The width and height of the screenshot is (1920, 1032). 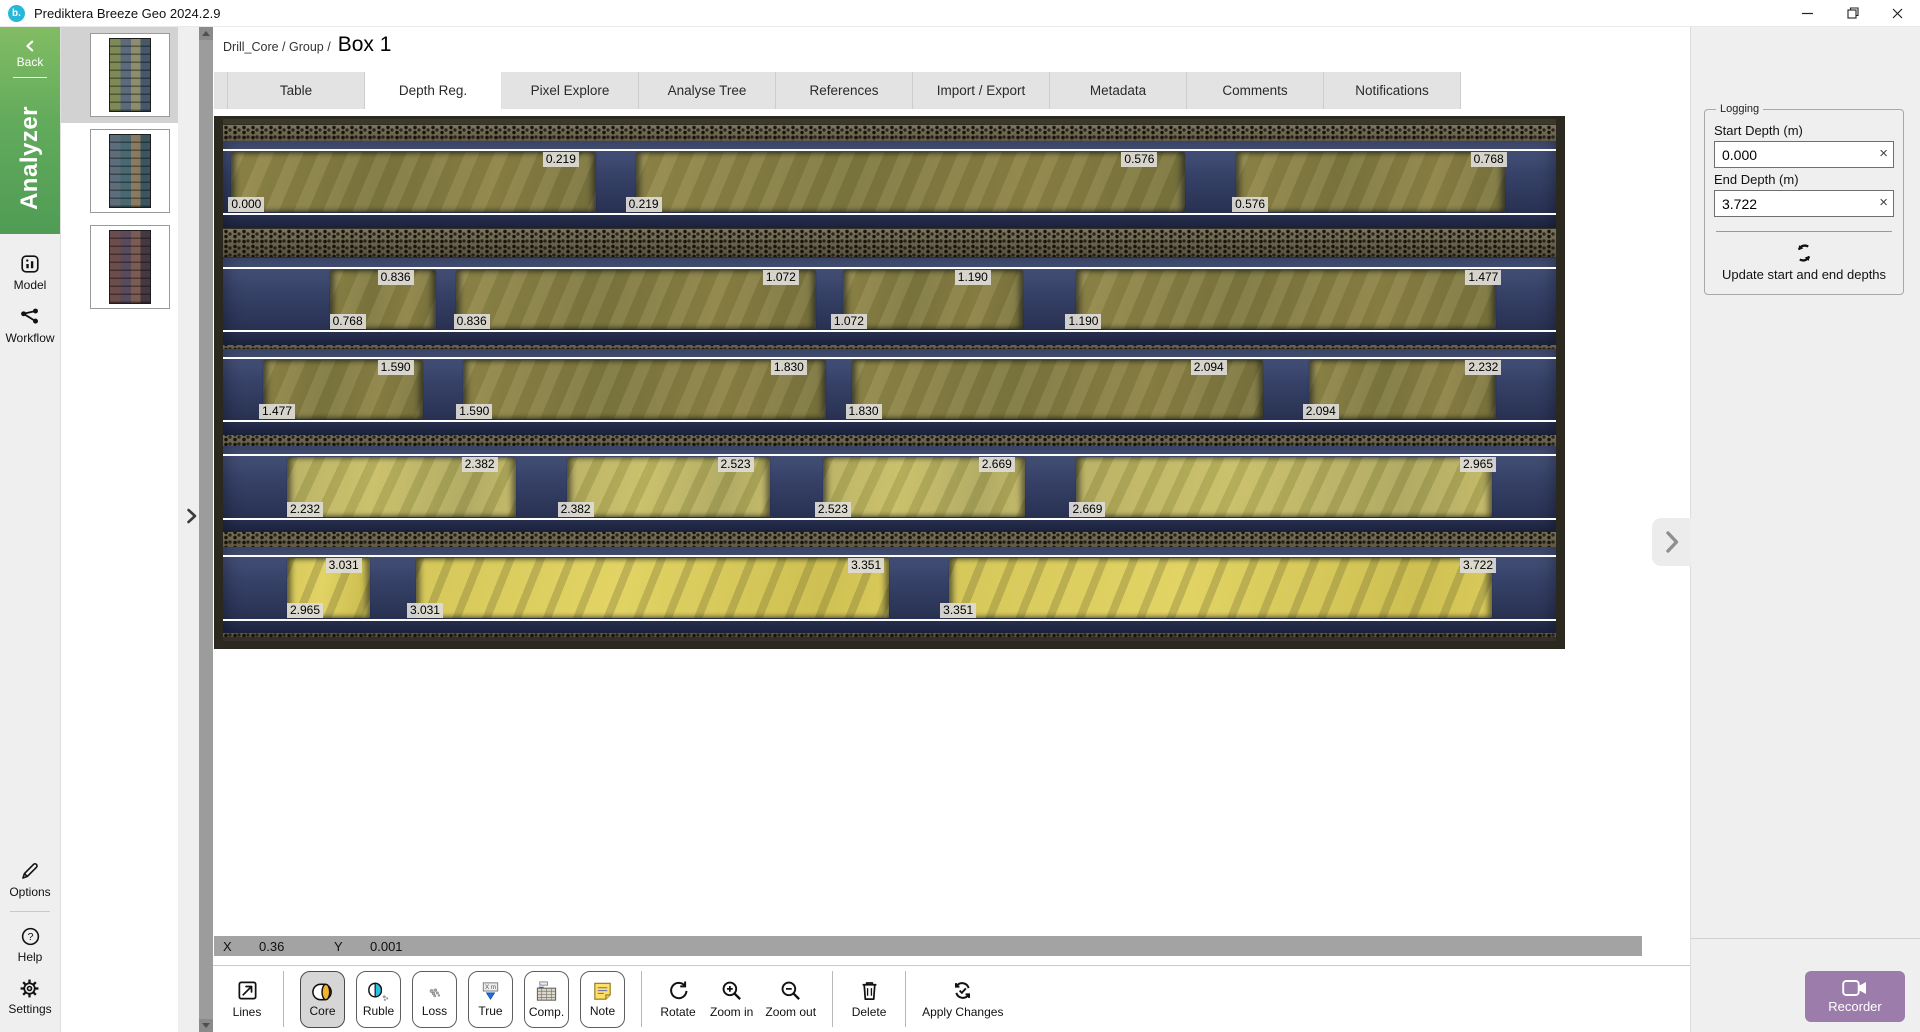 What do you see at coordinates (30, 945) in the screenshot?
I see `sidebar-item-help: ? Help` at bounding box center [30, 945].